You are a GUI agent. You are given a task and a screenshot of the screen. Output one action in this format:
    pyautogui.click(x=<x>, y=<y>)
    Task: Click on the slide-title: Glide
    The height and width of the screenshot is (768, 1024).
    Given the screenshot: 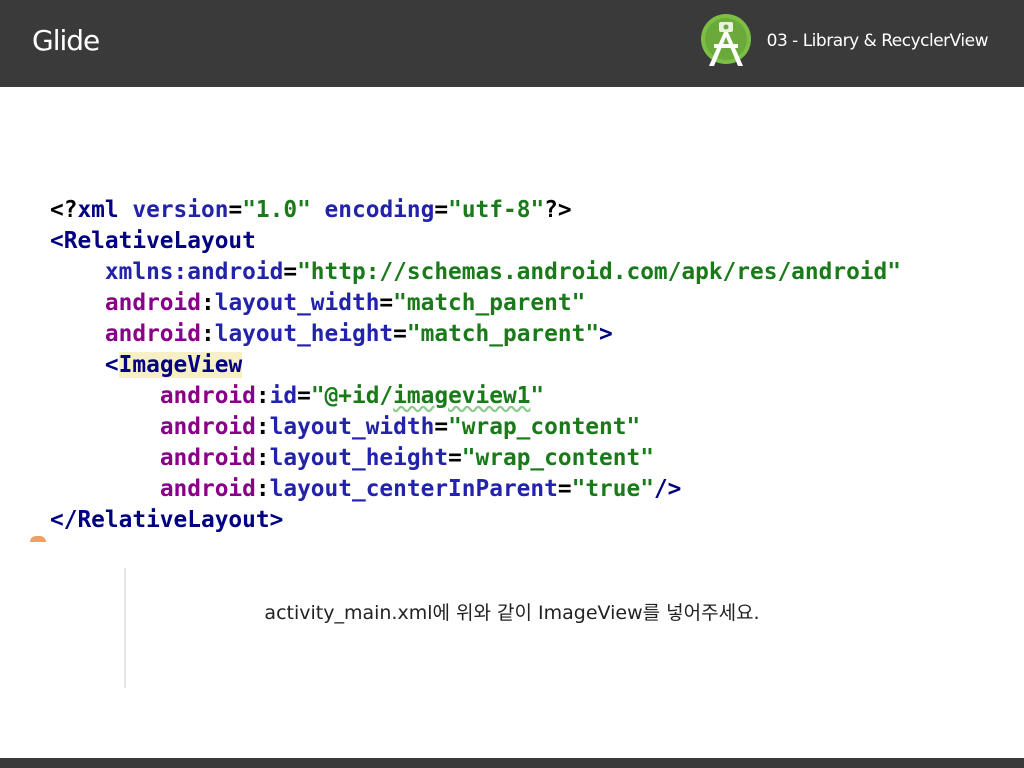 What is the action you would take?
    pyautogui.click(x=66, y=40)
    